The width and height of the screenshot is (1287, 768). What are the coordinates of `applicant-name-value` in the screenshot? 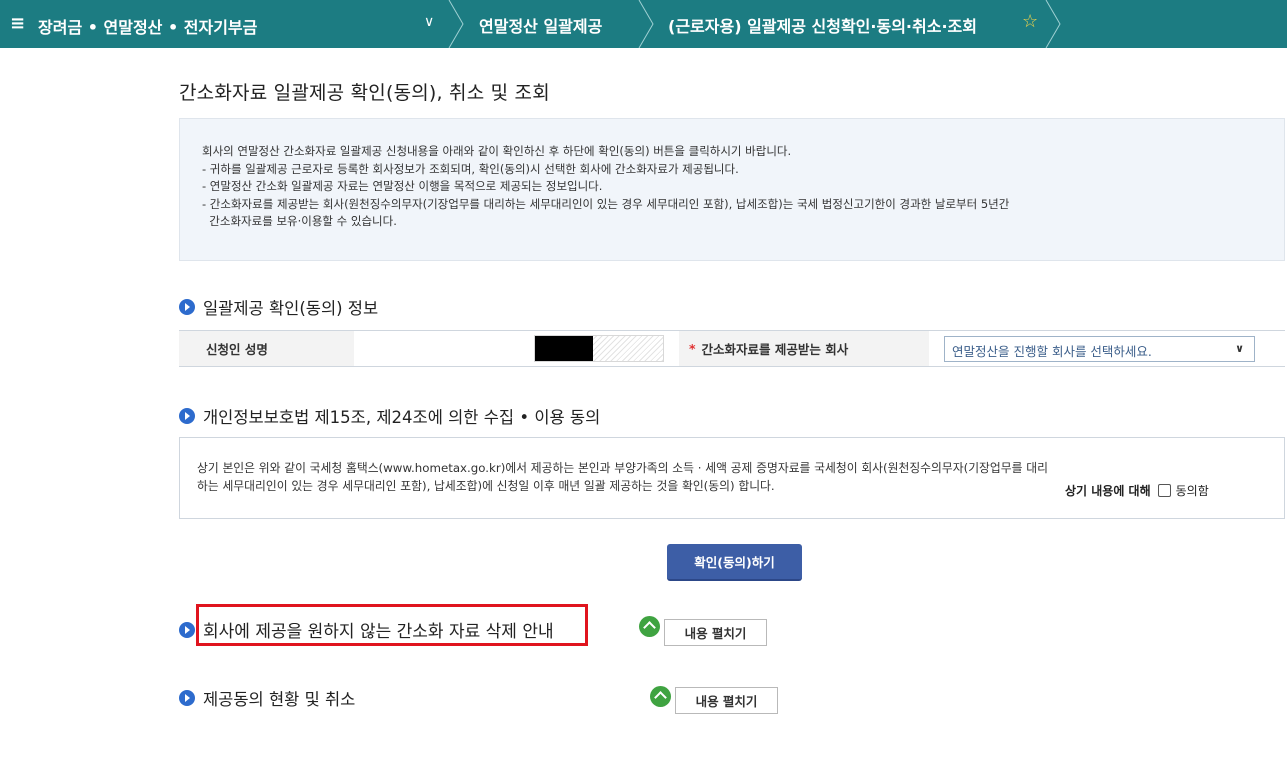 It's located at (599, 348).